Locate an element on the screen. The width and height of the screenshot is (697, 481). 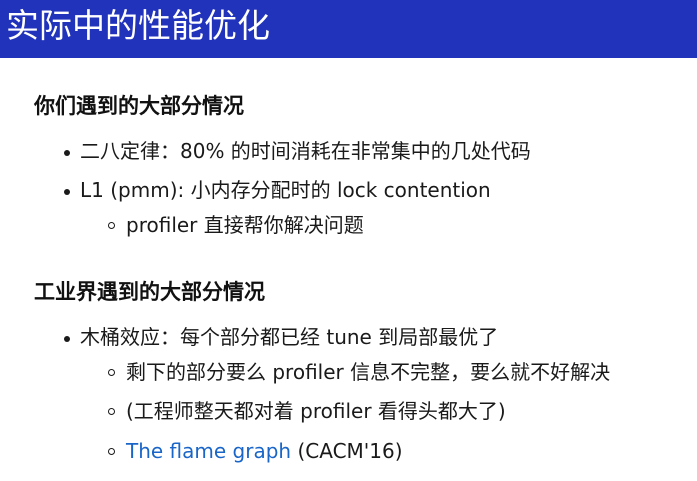
flame-graph-link: The flame graph is located at coordinates (208, 451).